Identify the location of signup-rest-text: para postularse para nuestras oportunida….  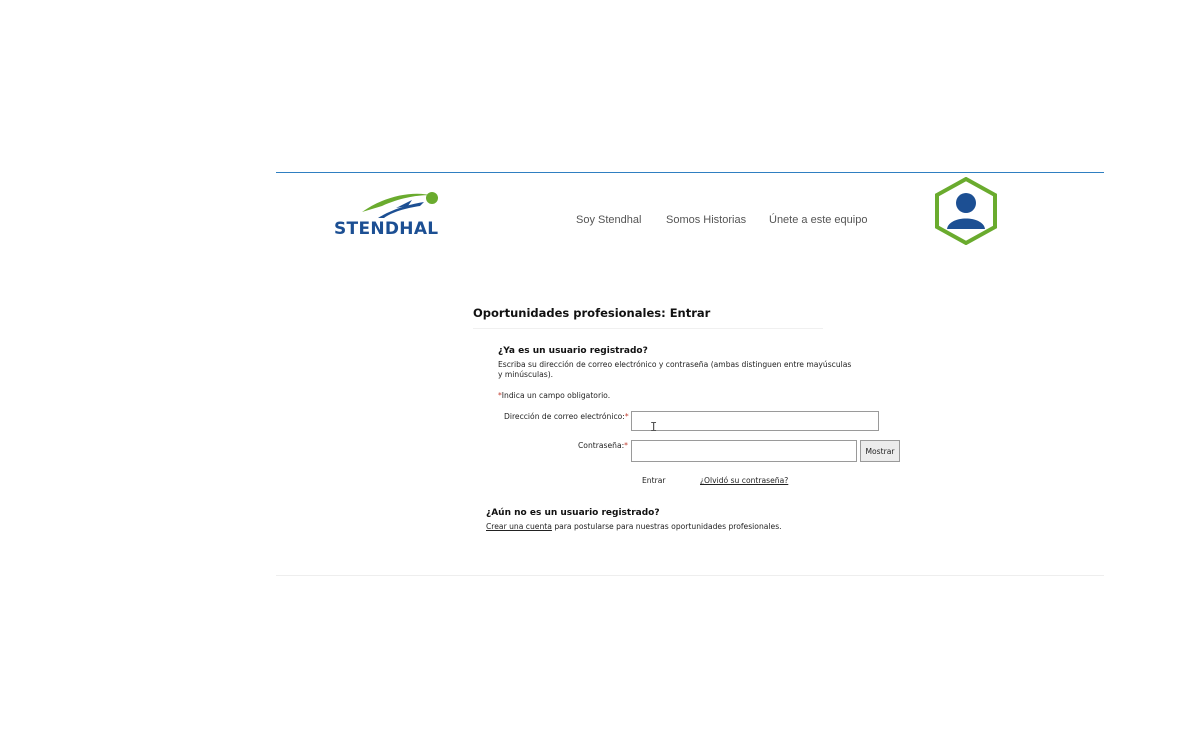
(666, 526).